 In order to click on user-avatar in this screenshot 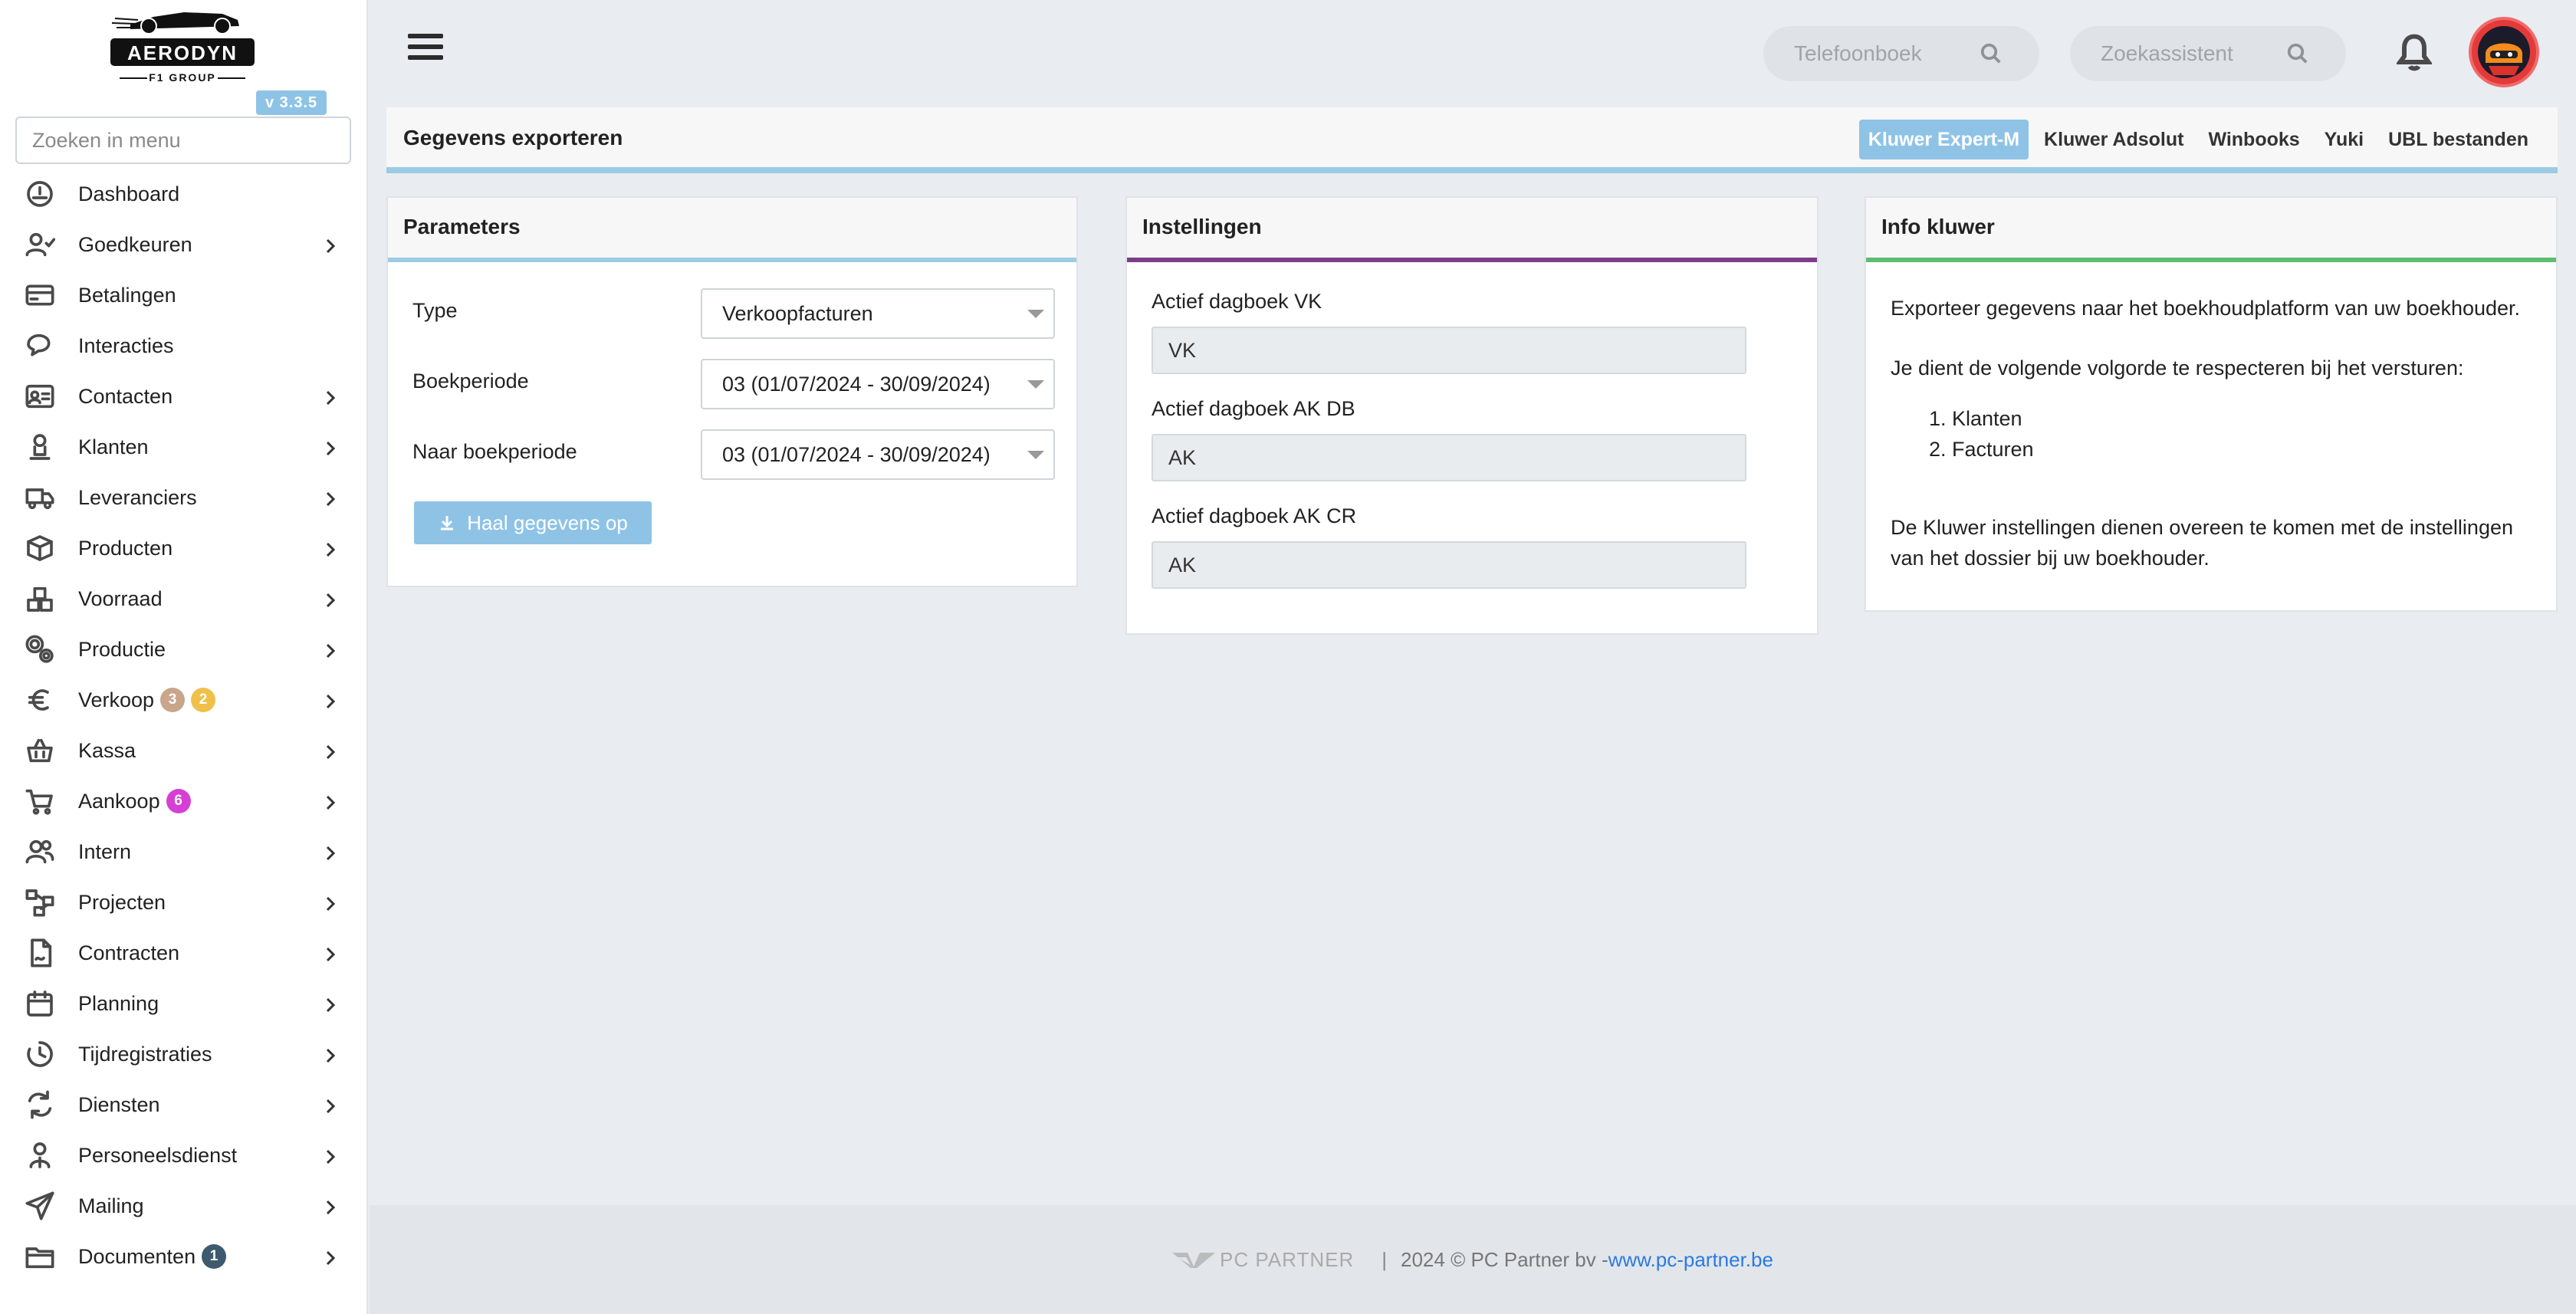, I will do `click(2504, 52)`.